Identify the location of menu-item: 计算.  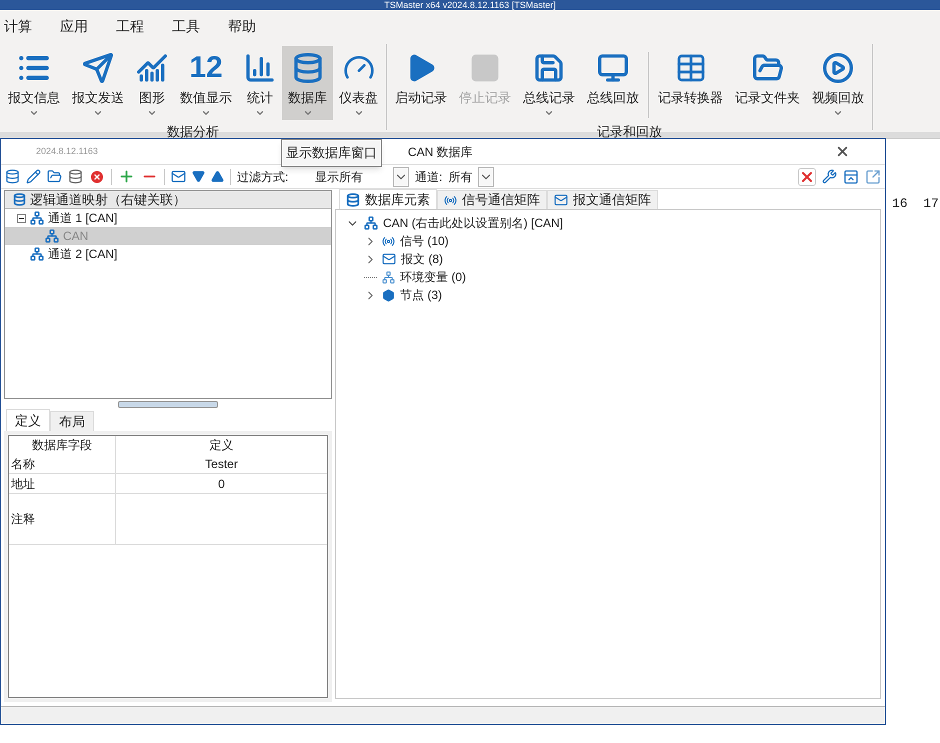
(18, 26).